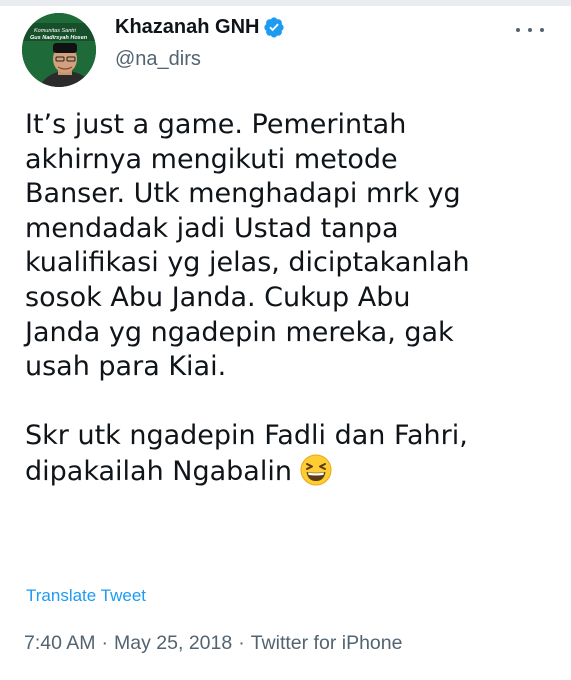  What do you see at coordinates (316, 470) in the screenshot?
I see `grinning-squinting-face-emoji-icon` at bounding box center [316, 470].